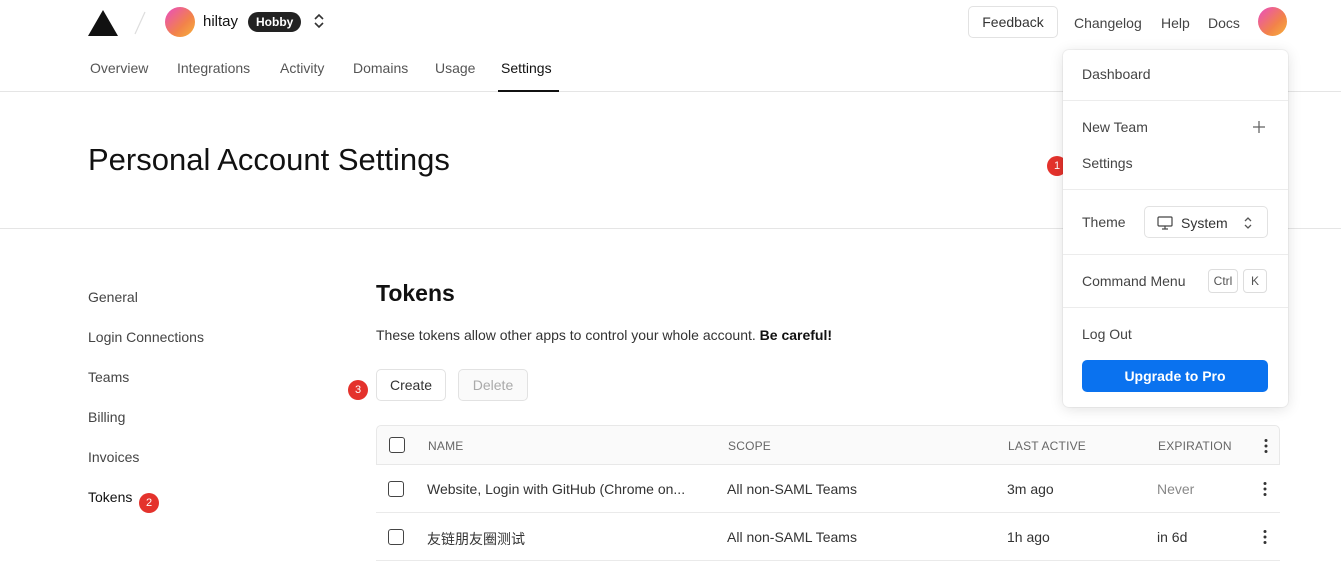 The image size is (1341, 568). I want to click on delete-button: Delete, so click(493, 385).